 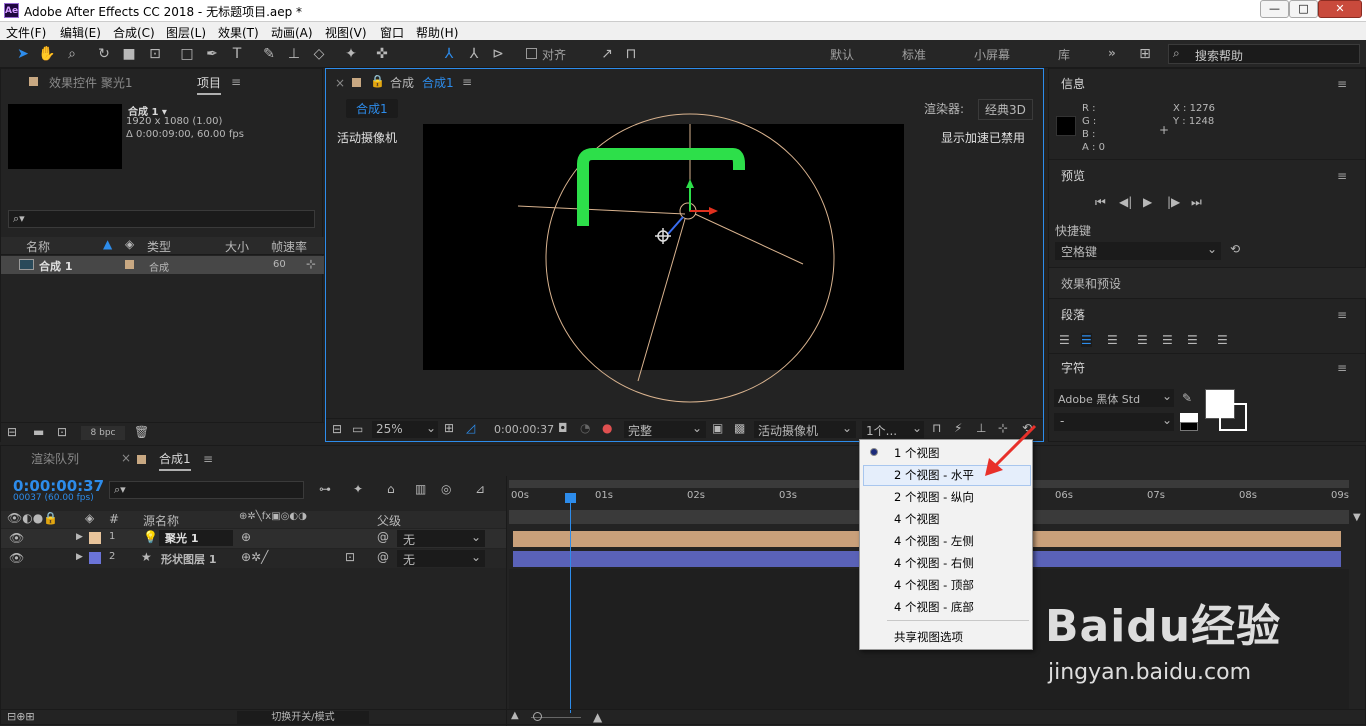 What do you see at coordinates (1274, 9) in the screenshot?
I see `minimize-button: —` at bounding box center [1274, 9].